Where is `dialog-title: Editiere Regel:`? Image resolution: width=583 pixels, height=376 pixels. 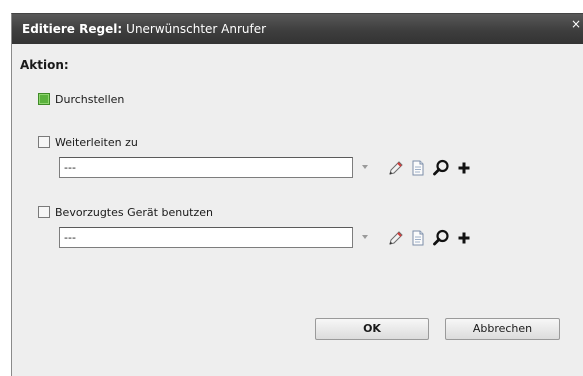
dialog-title: Editiere Regel: is located at coordinates (72, 29).